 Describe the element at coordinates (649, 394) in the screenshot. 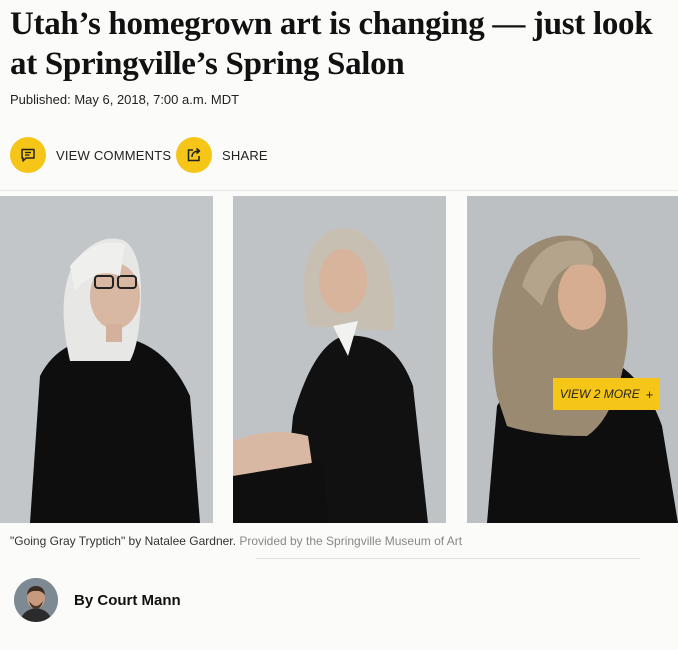

I see `plus-icon: +` at that location.